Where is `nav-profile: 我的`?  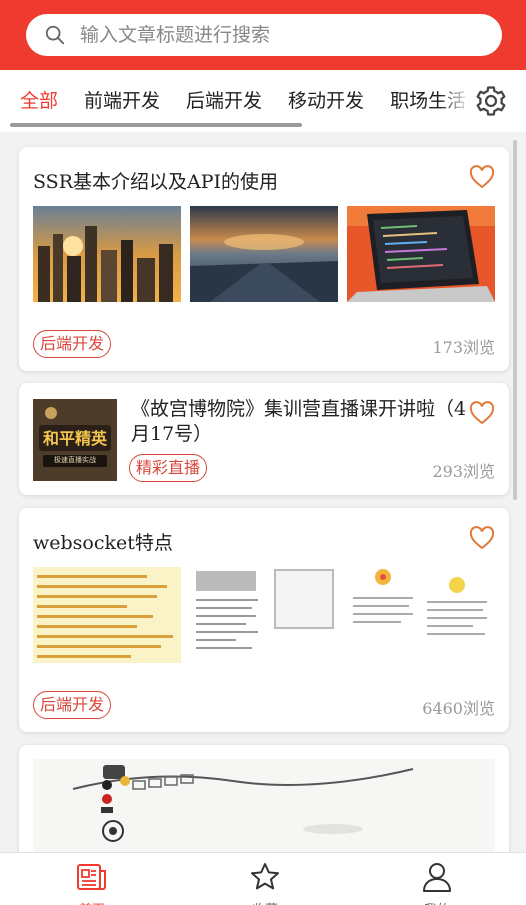
nav-profile: 我的 is located at coordinates (437, 879).